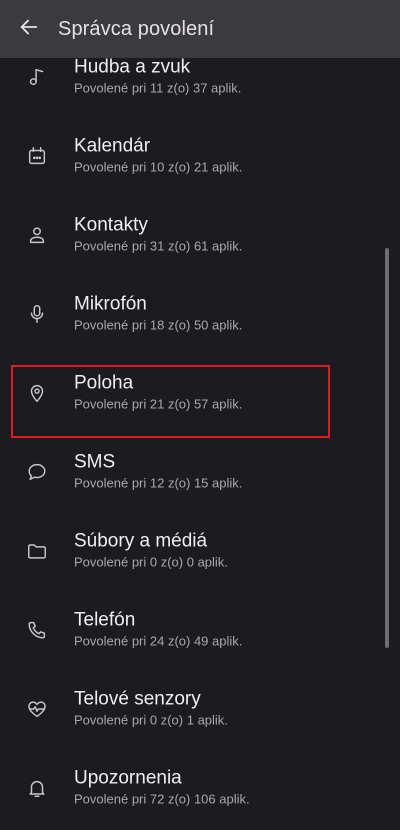 The width and height of the screenshot is (400, 830). I want to click on permission-title: Kalendár, so click(112, 145).